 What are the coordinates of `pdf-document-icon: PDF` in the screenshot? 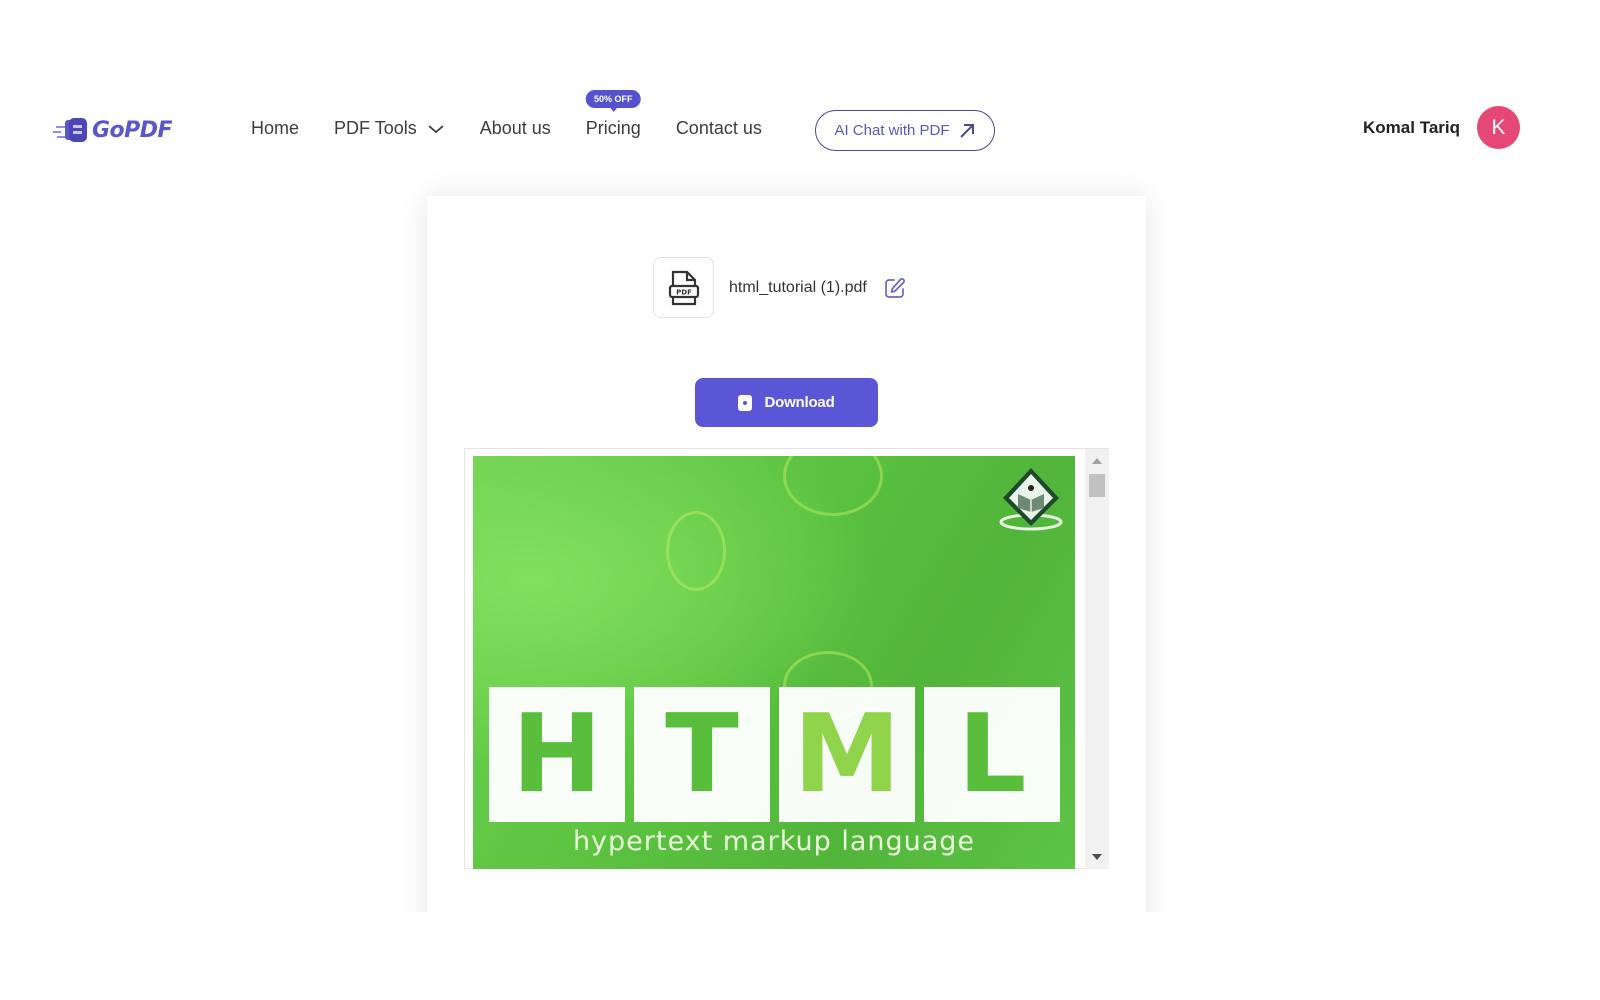 It's located at (683, 287).